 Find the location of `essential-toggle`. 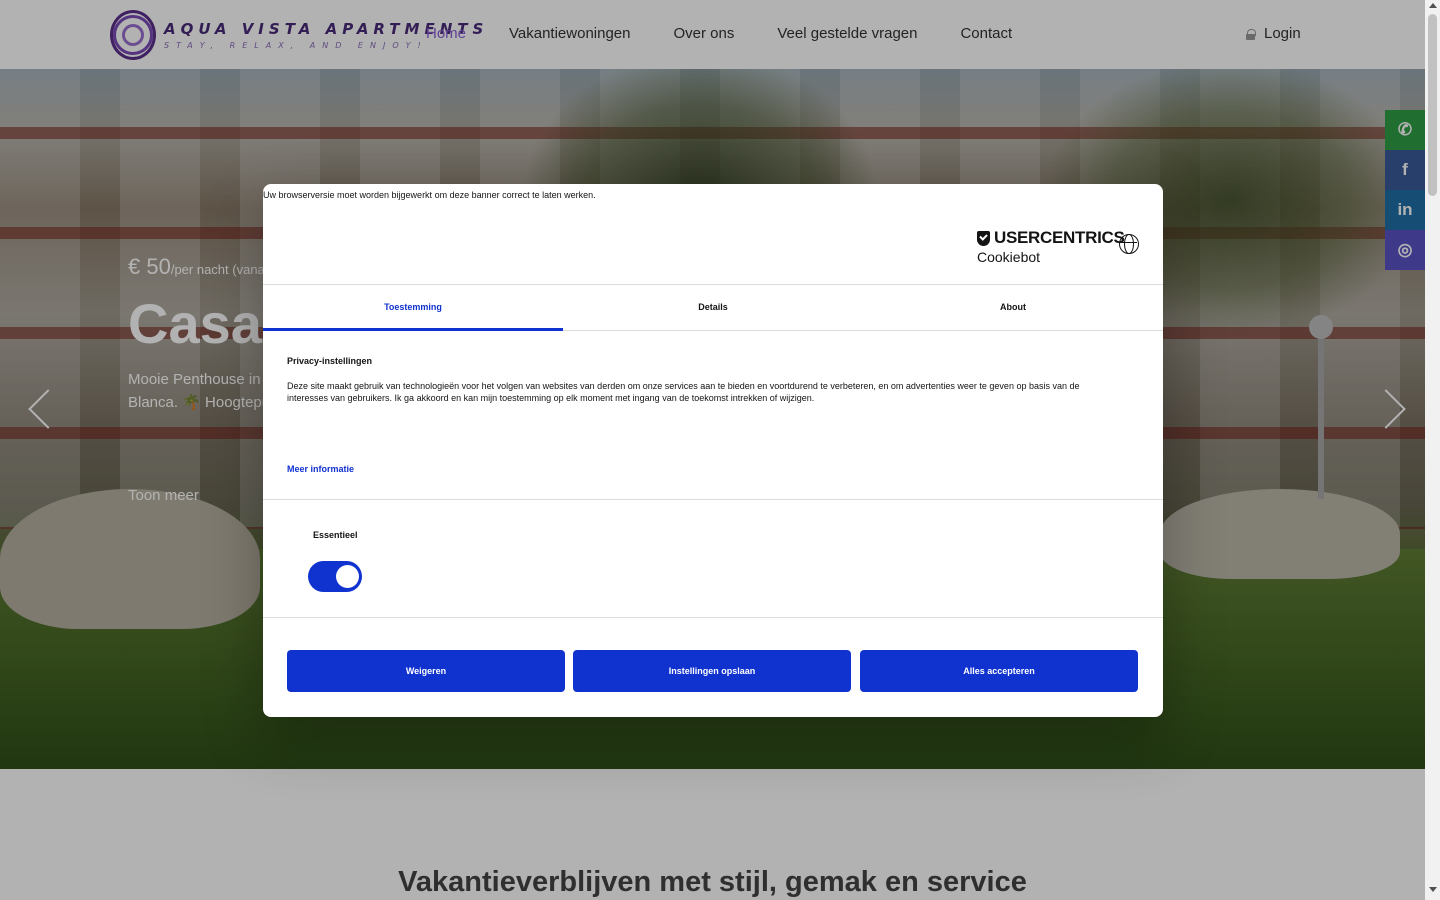

essential-toggle is located at coordinates (335, 576).